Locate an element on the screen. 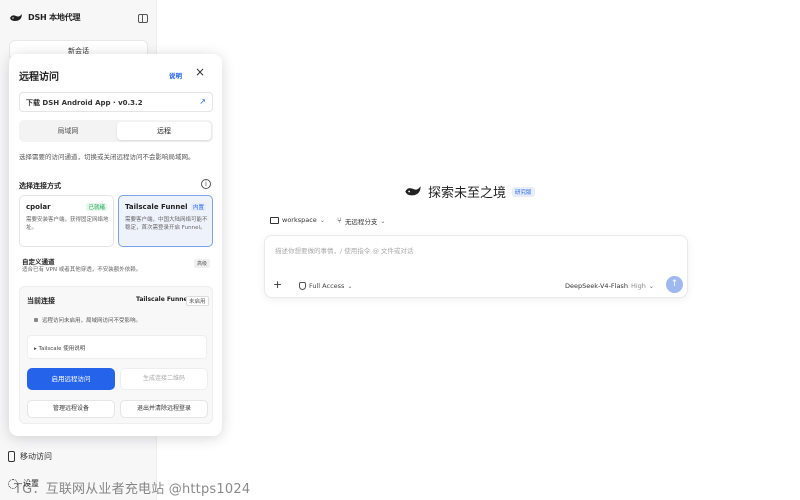 The image size is (800, 500). connection-message: 远程访问未启用，局域网访问不受影响。 is located at coordinates (87, 320).